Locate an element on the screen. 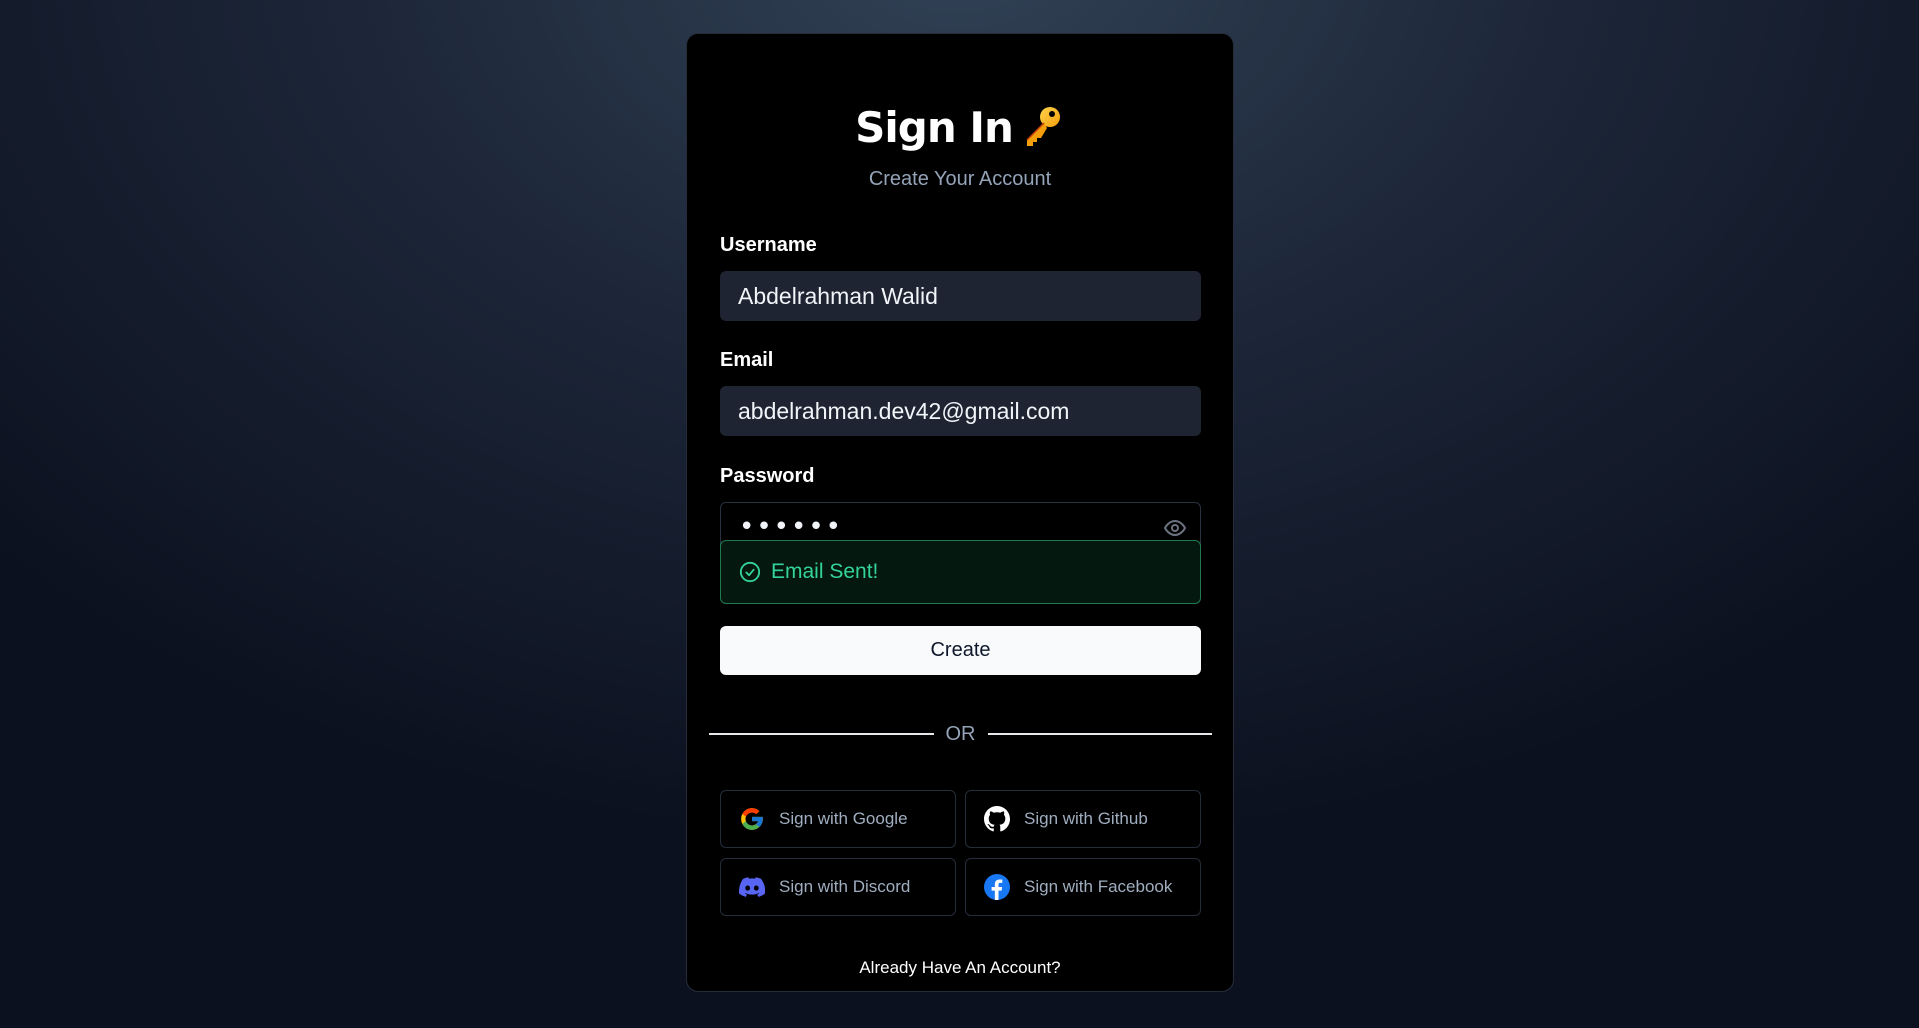 The height and width of the screenshot is (1028, 1919). create-button: Create is located at coordinates (960, 650).